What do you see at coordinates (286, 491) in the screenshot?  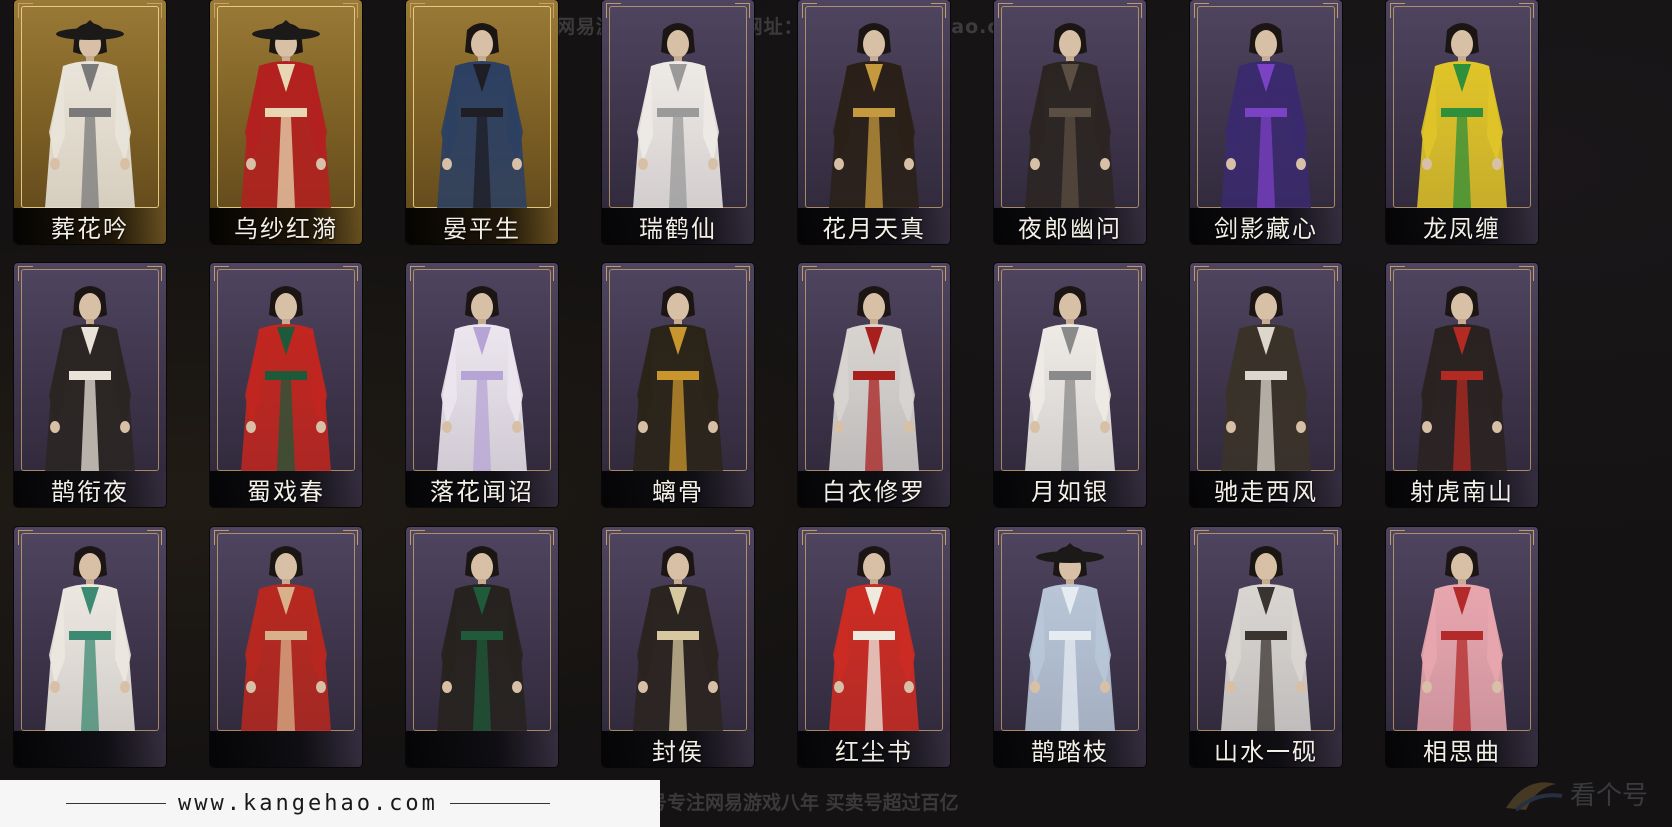 I see `outfit-name: 蜀戏春` at bounding box center [286, 491].